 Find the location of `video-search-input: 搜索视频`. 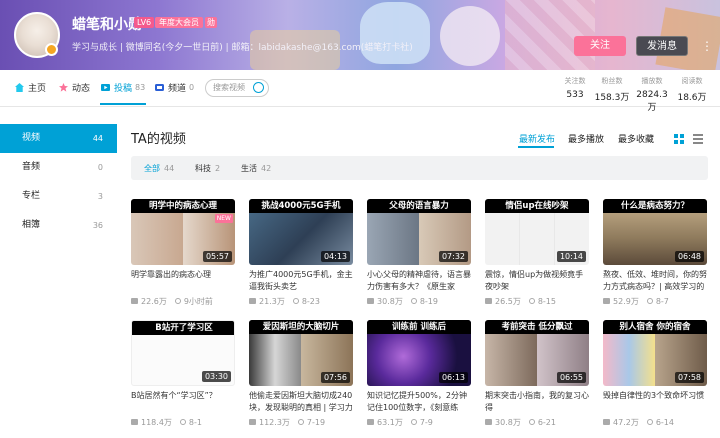

video-search-input: 搜索视频 is located at coordinates (237, 88).